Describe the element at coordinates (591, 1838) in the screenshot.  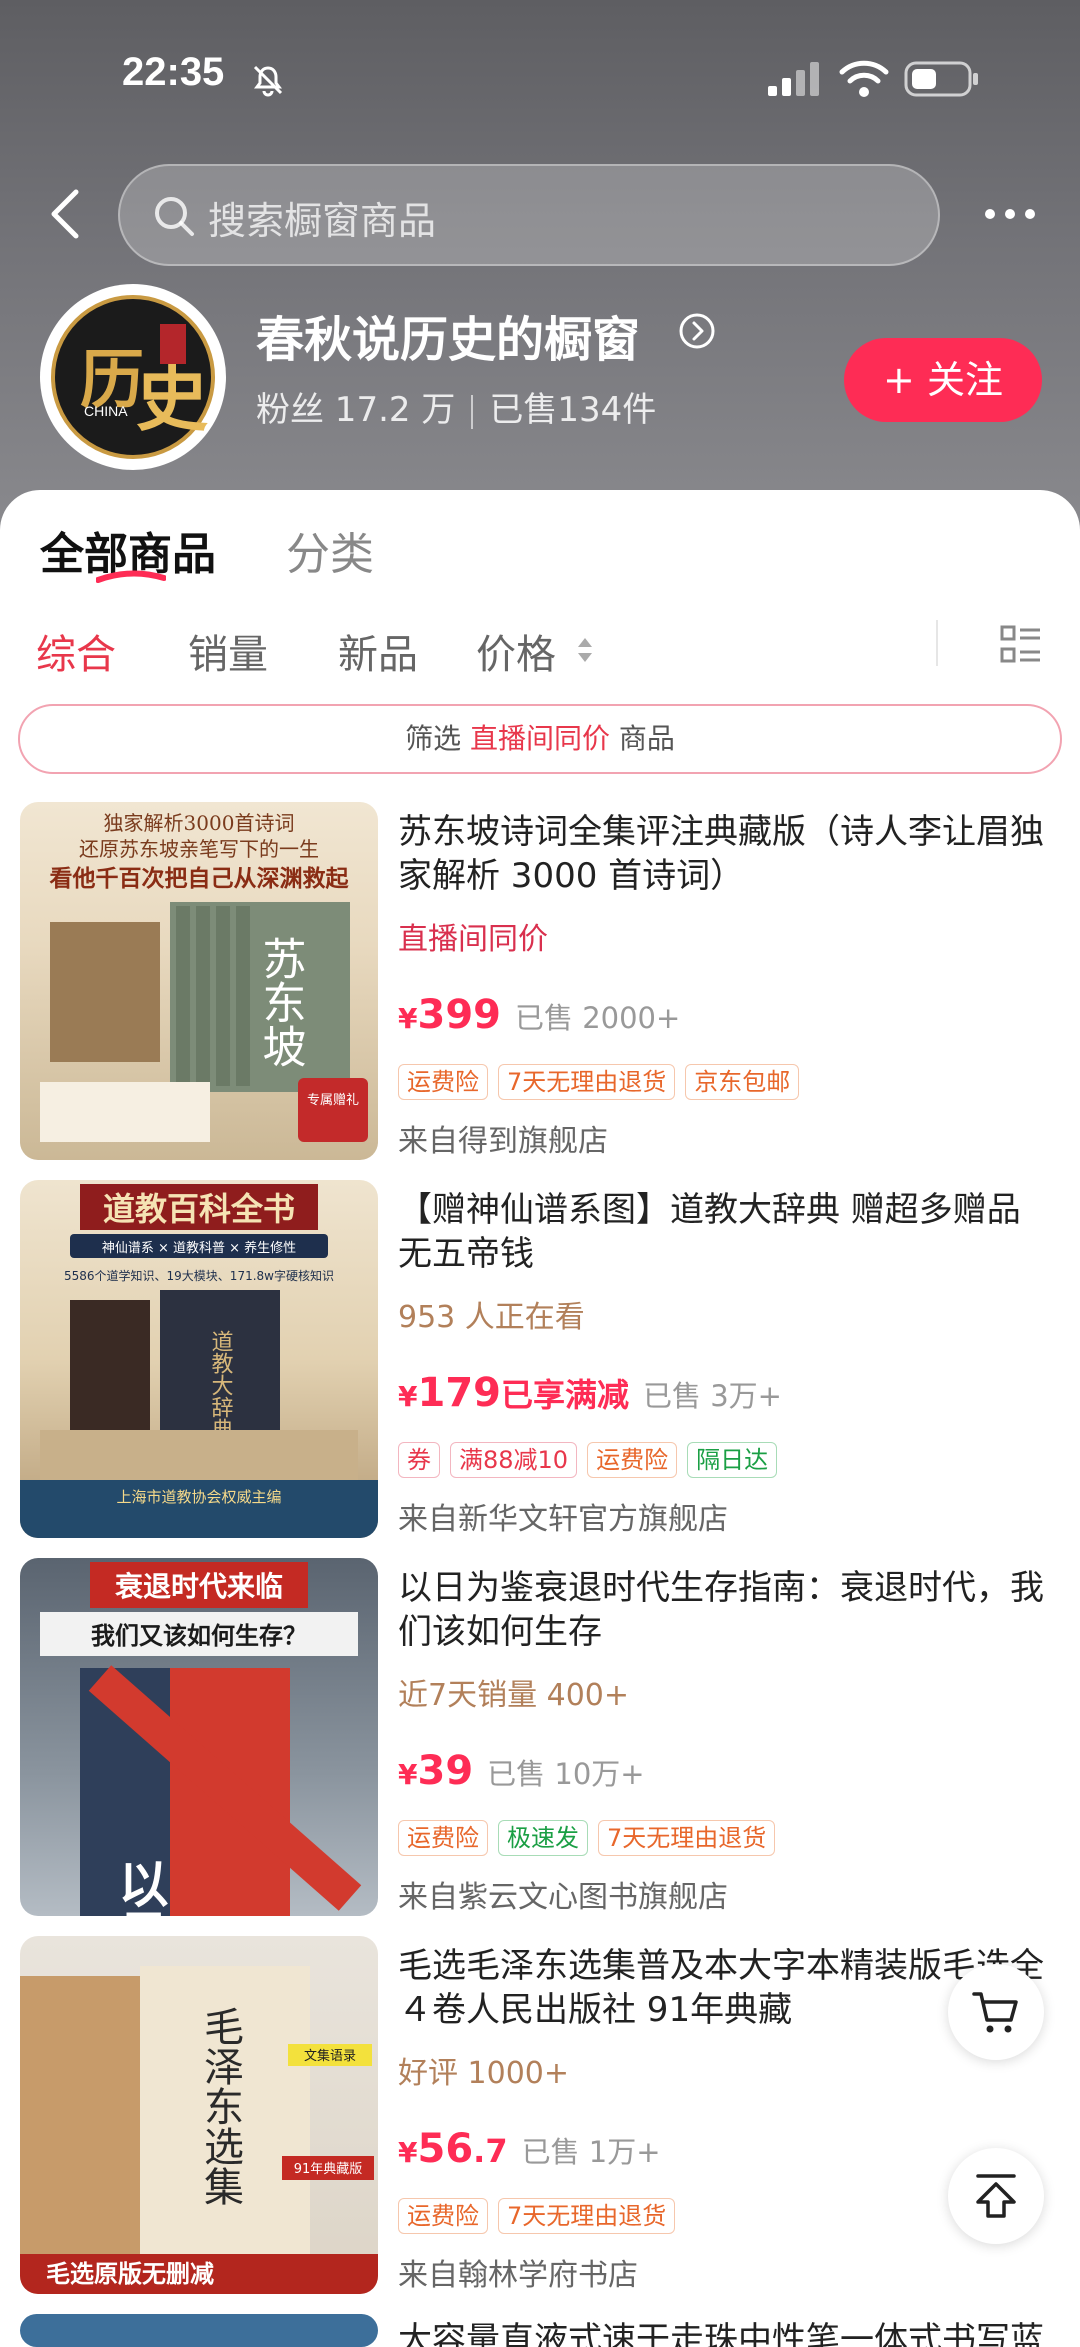
I see `product-badges: 运费险 极速发 7天无理由退货` at that location.